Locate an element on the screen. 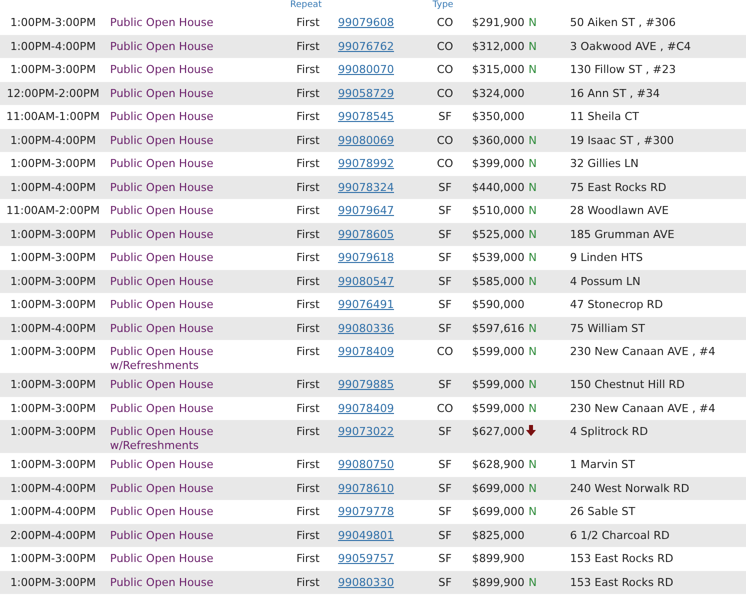 The height and width of the screenshot is (601, 746). listing-link: 99080547 is located at coordinates (366, 281).